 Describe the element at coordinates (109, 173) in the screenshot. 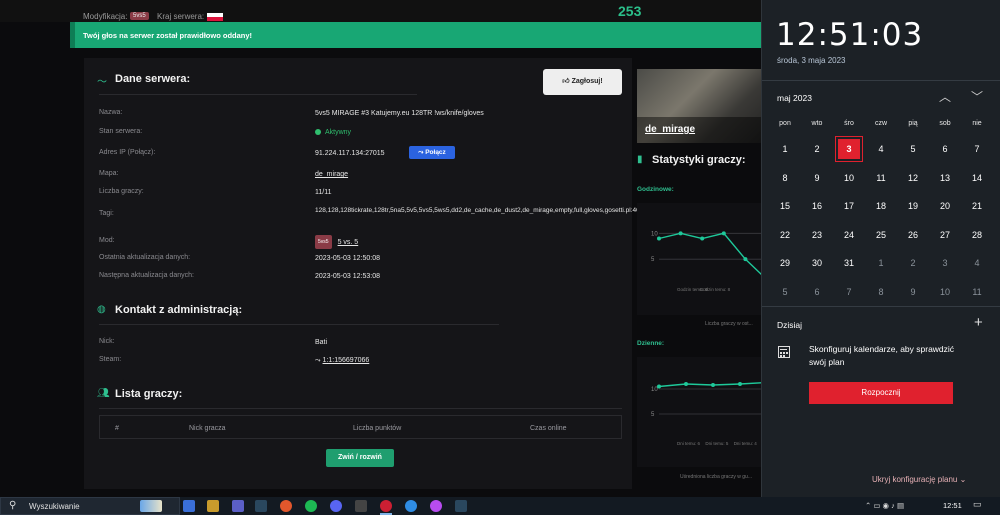

I see `field-label: Mapa:` at that location.